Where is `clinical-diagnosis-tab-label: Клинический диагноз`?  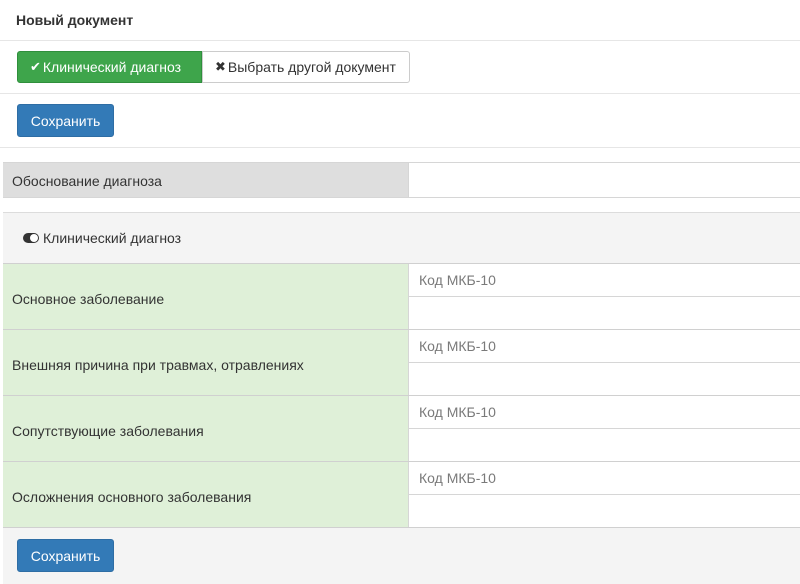 clinical-diagnosis-tab-label: Клинический диагноз is located at coordinates (111, 67).